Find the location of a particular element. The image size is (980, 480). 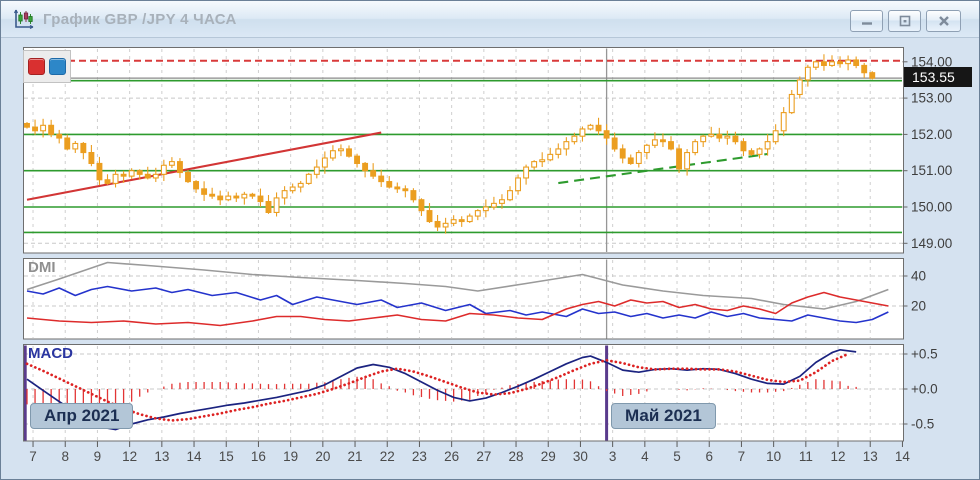

time-axis-label: 9 is located at coordinates (98, 456).